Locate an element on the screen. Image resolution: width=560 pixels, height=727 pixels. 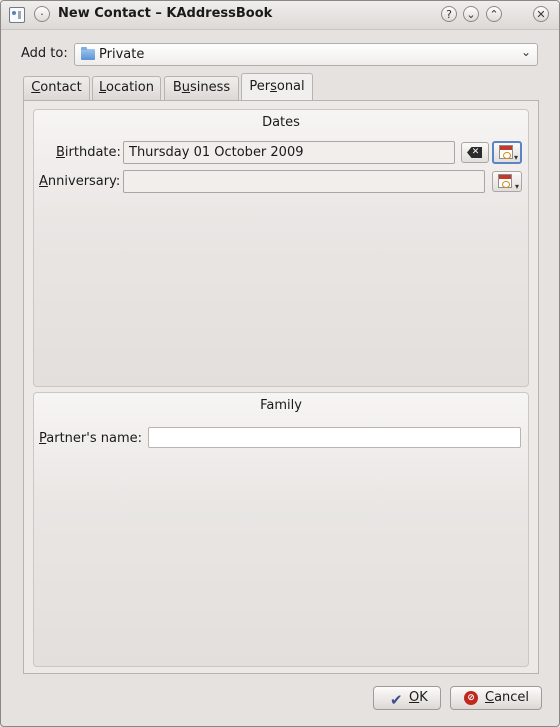
dates-group-title: Dates is located at coordinates (281, 122).